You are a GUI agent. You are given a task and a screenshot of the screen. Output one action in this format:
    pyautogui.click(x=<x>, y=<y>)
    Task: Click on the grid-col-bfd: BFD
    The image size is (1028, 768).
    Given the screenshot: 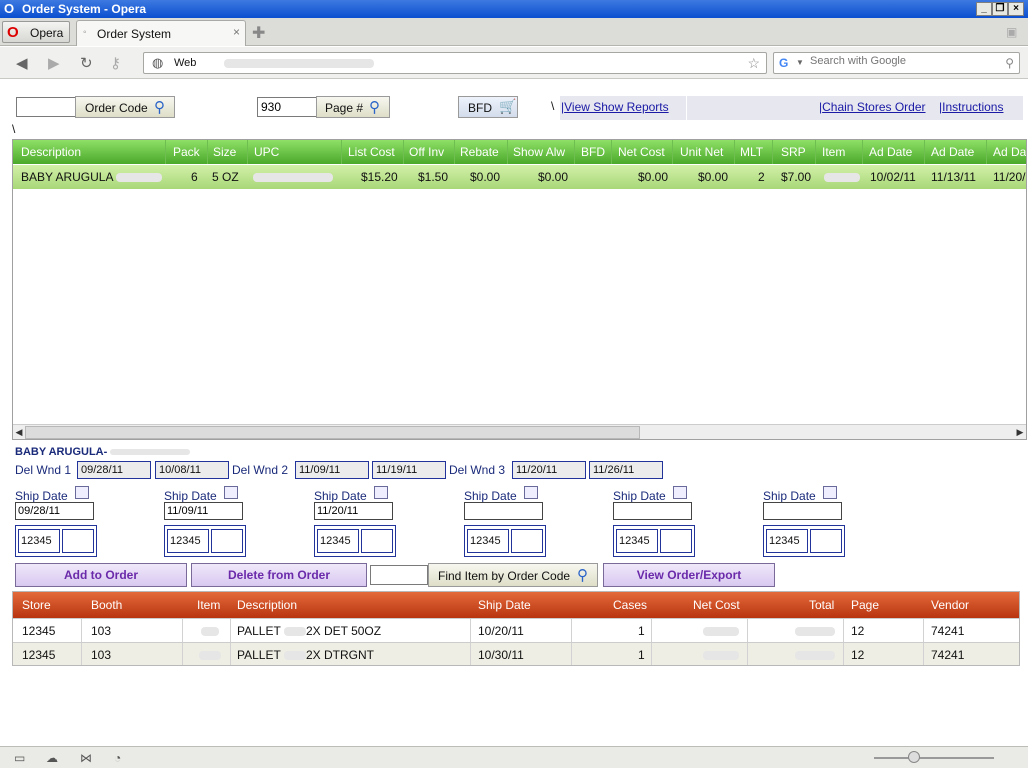 What is the action you would take?
    pyautogui.click(x=593, y=152)
    